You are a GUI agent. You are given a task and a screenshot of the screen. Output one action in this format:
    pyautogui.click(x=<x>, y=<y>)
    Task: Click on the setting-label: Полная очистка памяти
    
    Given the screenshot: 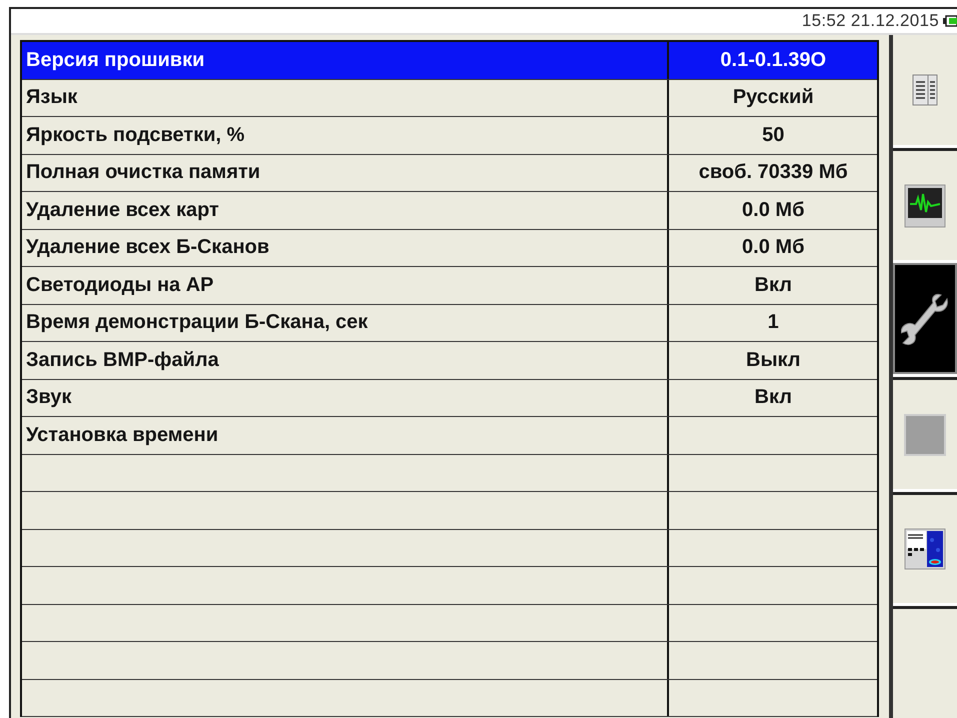 What is the action you would take?
    pyautogui.click(x=143, y=172)
    